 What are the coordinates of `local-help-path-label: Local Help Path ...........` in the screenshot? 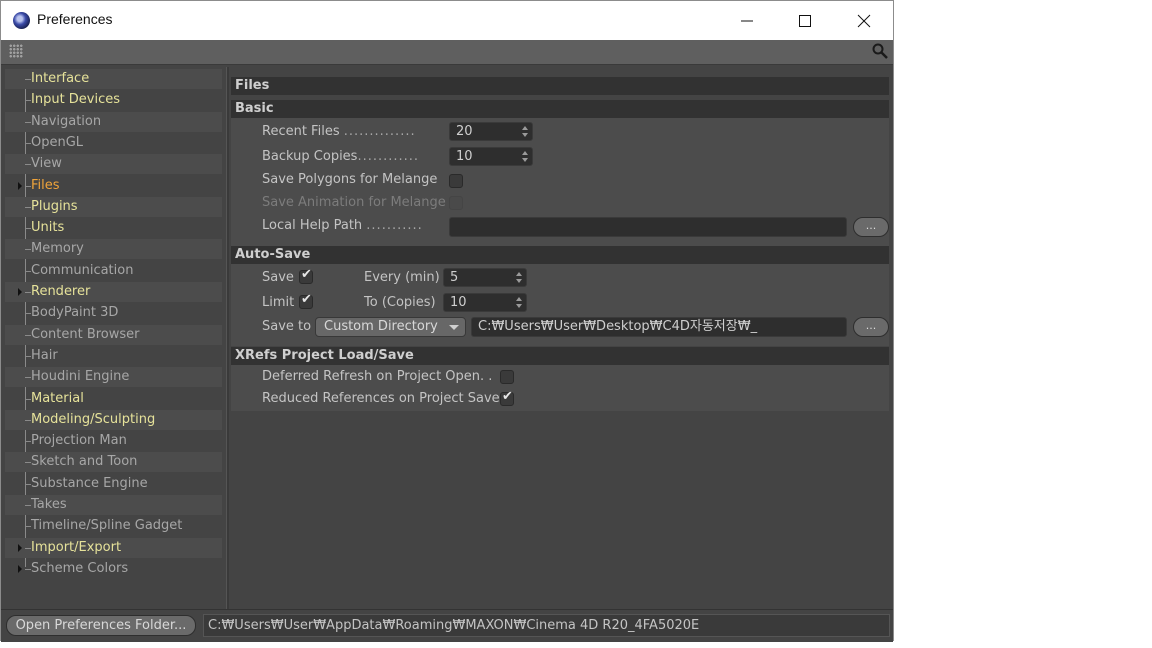 It's located at (342, 225).